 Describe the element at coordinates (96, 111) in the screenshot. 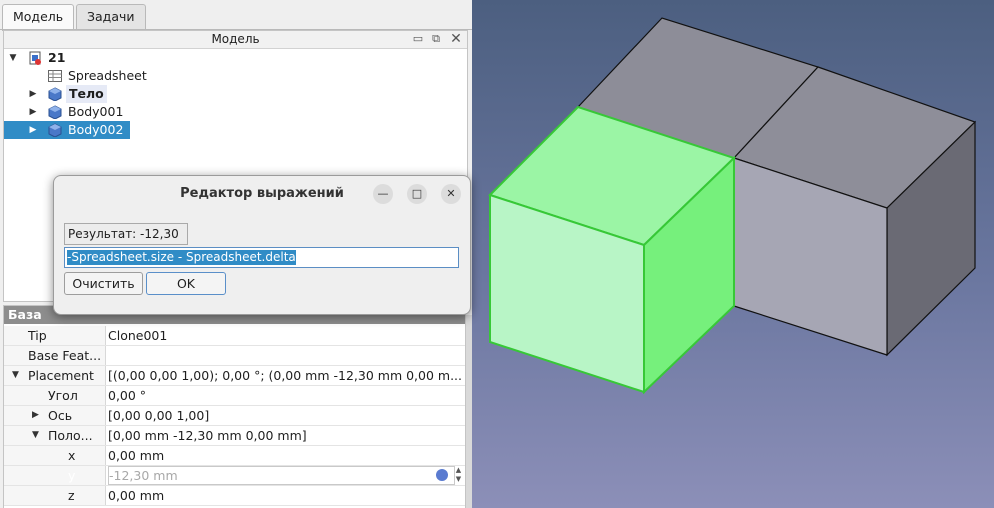

I see `tree-item-label: Body001` at that location.